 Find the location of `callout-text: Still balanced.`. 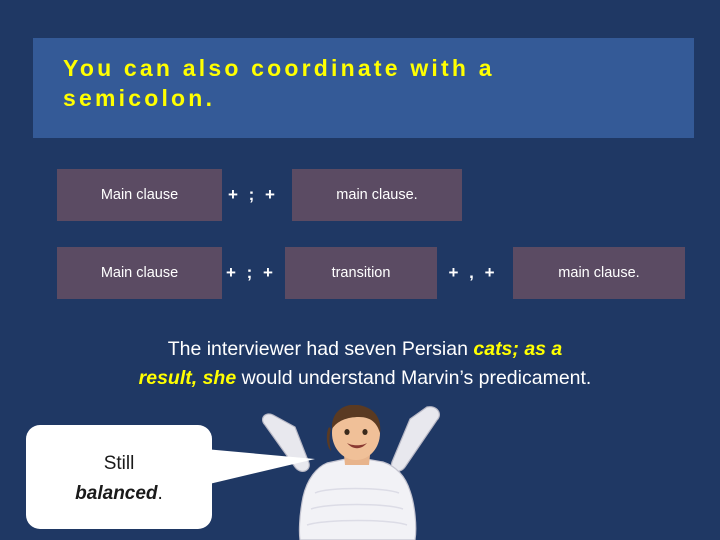

callout-text: Still balanced. is located at coordinates (119, 479).